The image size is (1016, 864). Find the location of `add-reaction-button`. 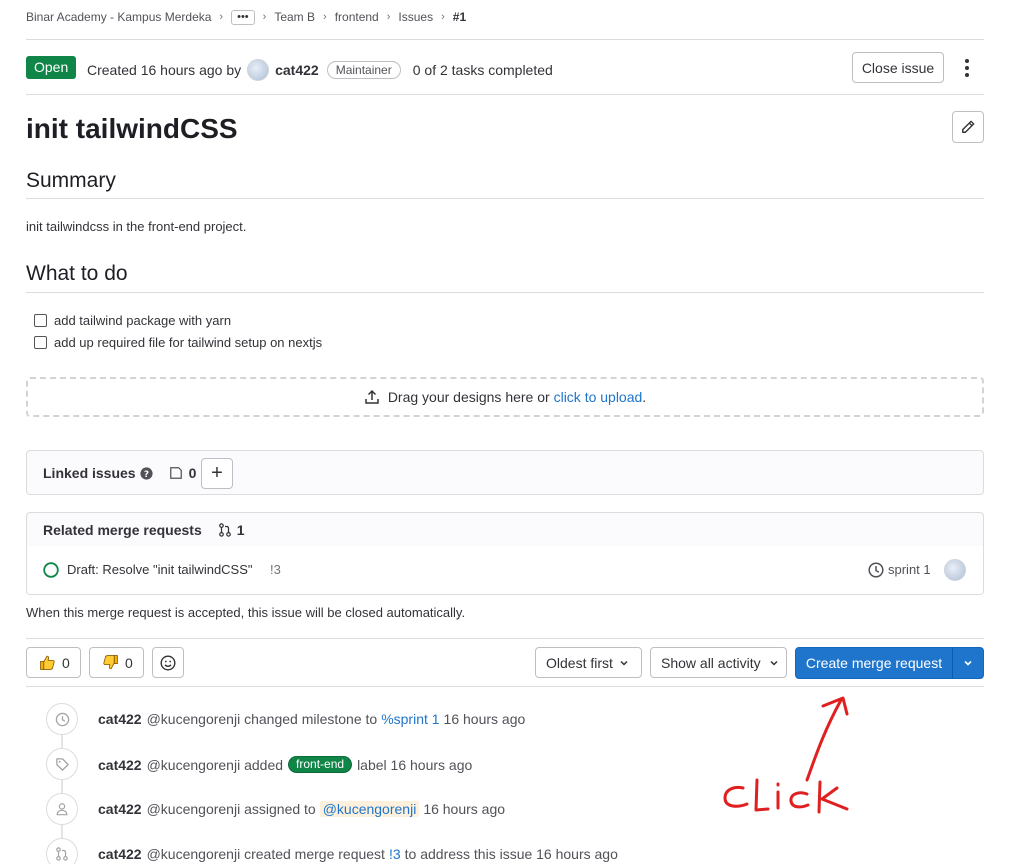

add-reaction-button is located at coordinates (168, 662).